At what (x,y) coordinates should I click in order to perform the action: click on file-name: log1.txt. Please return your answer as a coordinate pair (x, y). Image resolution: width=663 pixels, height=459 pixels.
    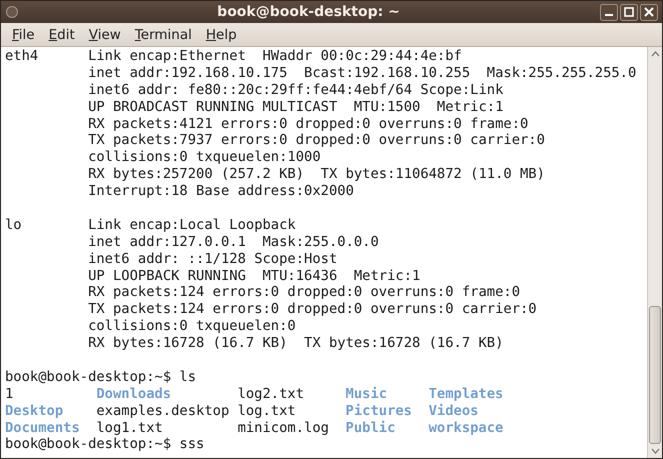
    Looking at the image, I should click on (129, 428).